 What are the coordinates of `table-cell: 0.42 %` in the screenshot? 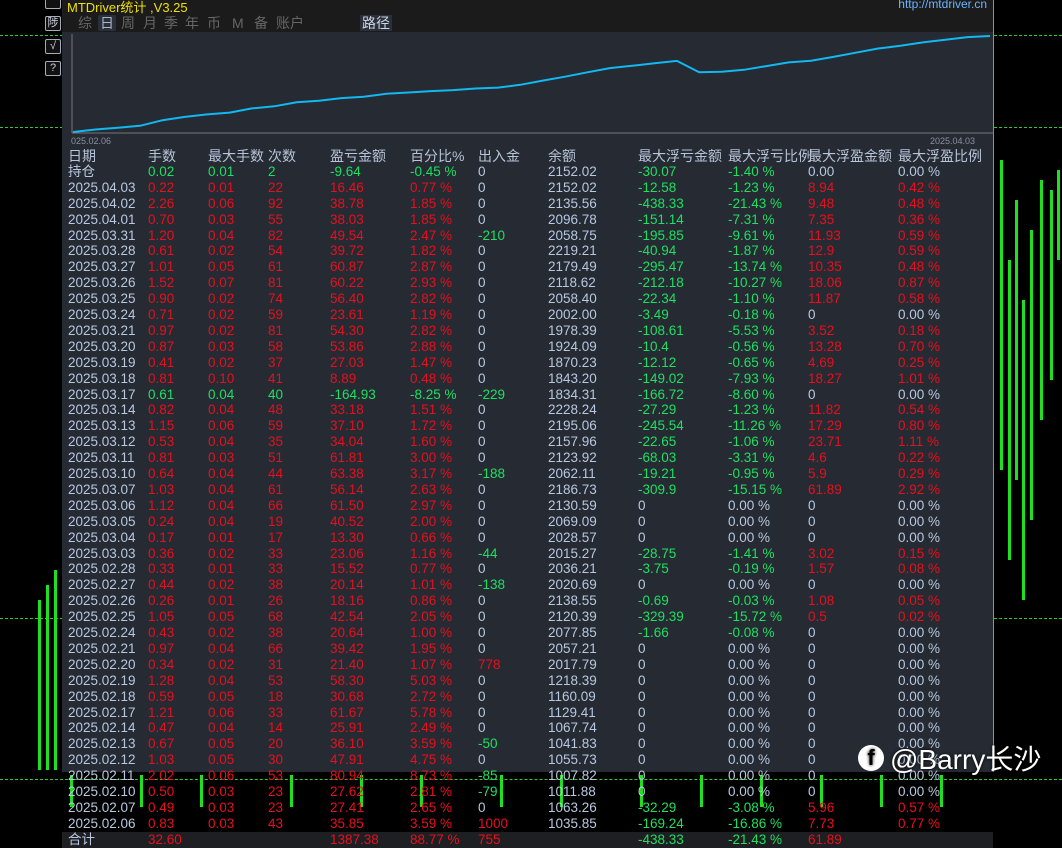 It's located at (919, 187).